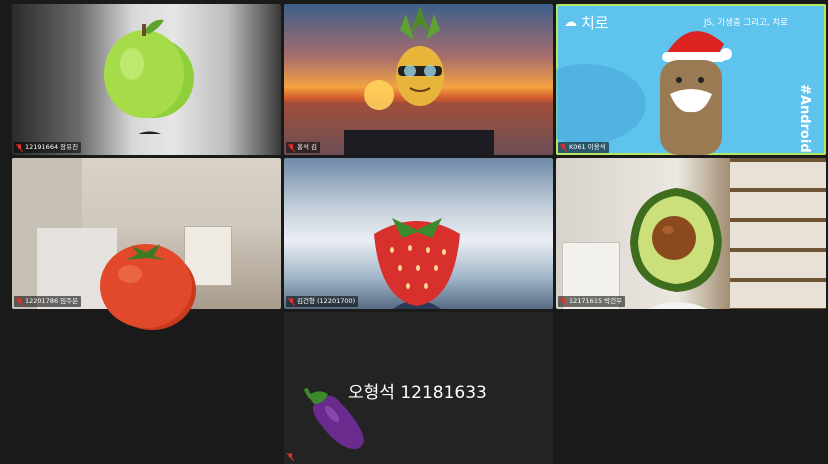  I want to click on video-tile-6: 12171615 박건우, so click(691, 233).